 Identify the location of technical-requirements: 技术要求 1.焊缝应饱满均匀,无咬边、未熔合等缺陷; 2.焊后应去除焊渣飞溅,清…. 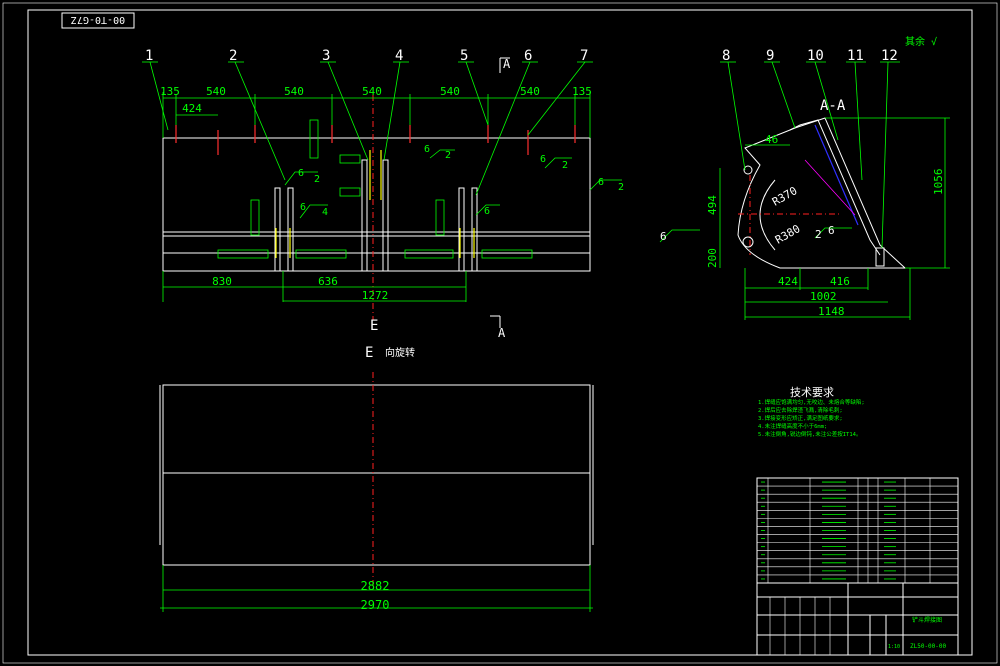
(811, 412).